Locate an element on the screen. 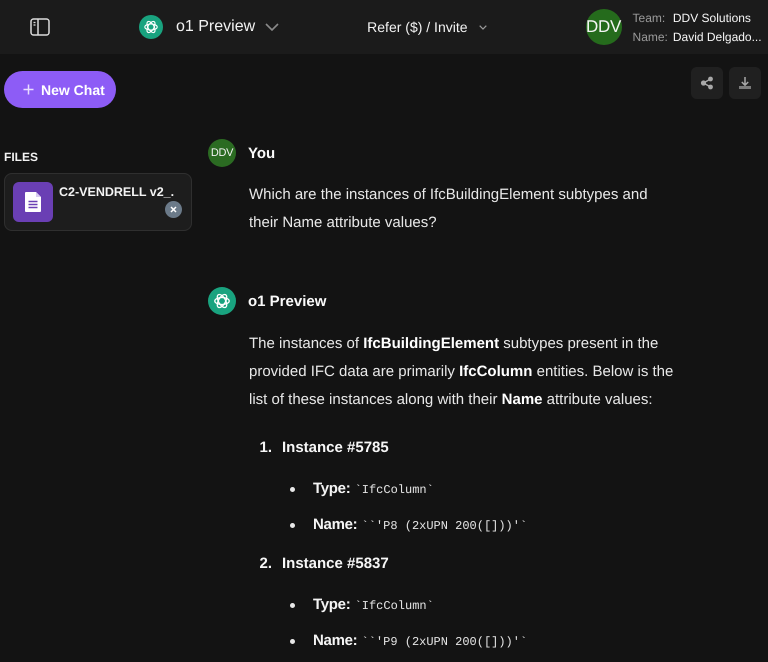 The height and width of the screenshot is (662, 768). plus-icon is located at coordinates (28, 89).